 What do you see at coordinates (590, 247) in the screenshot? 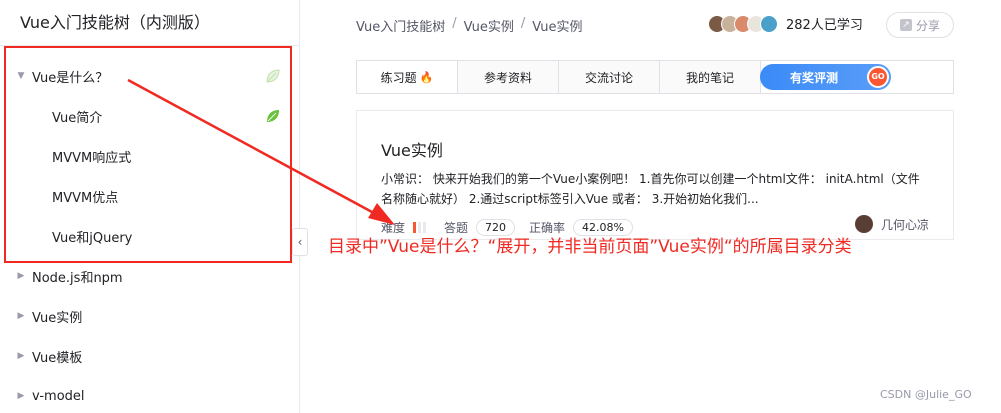
I see `annotation-text: 目录中”Vue是什么？“展开，并非当前页面”Vue实例“的所属目录分类` at bounding box center [590, 247].